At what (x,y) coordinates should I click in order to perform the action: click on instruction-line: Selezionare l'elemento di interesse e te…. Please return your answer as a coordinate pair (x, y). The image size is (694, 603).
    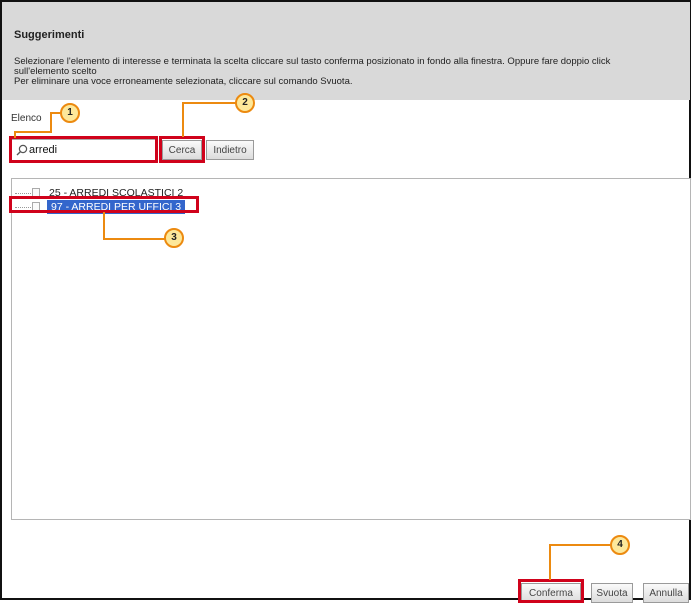
    Looking at the image, I should click on (312, 61).